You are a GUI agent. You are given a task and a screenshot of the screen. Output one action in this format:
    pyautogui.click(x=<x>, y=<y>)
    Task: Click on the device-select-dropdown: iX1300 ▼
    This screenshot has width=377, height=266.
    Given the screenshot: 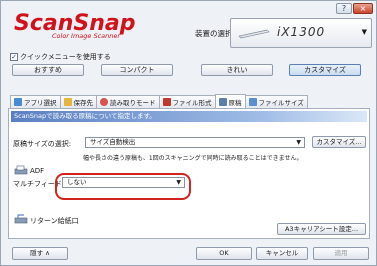 What is the action you would take?
    pyautogui.click(x=301, y=33)
    